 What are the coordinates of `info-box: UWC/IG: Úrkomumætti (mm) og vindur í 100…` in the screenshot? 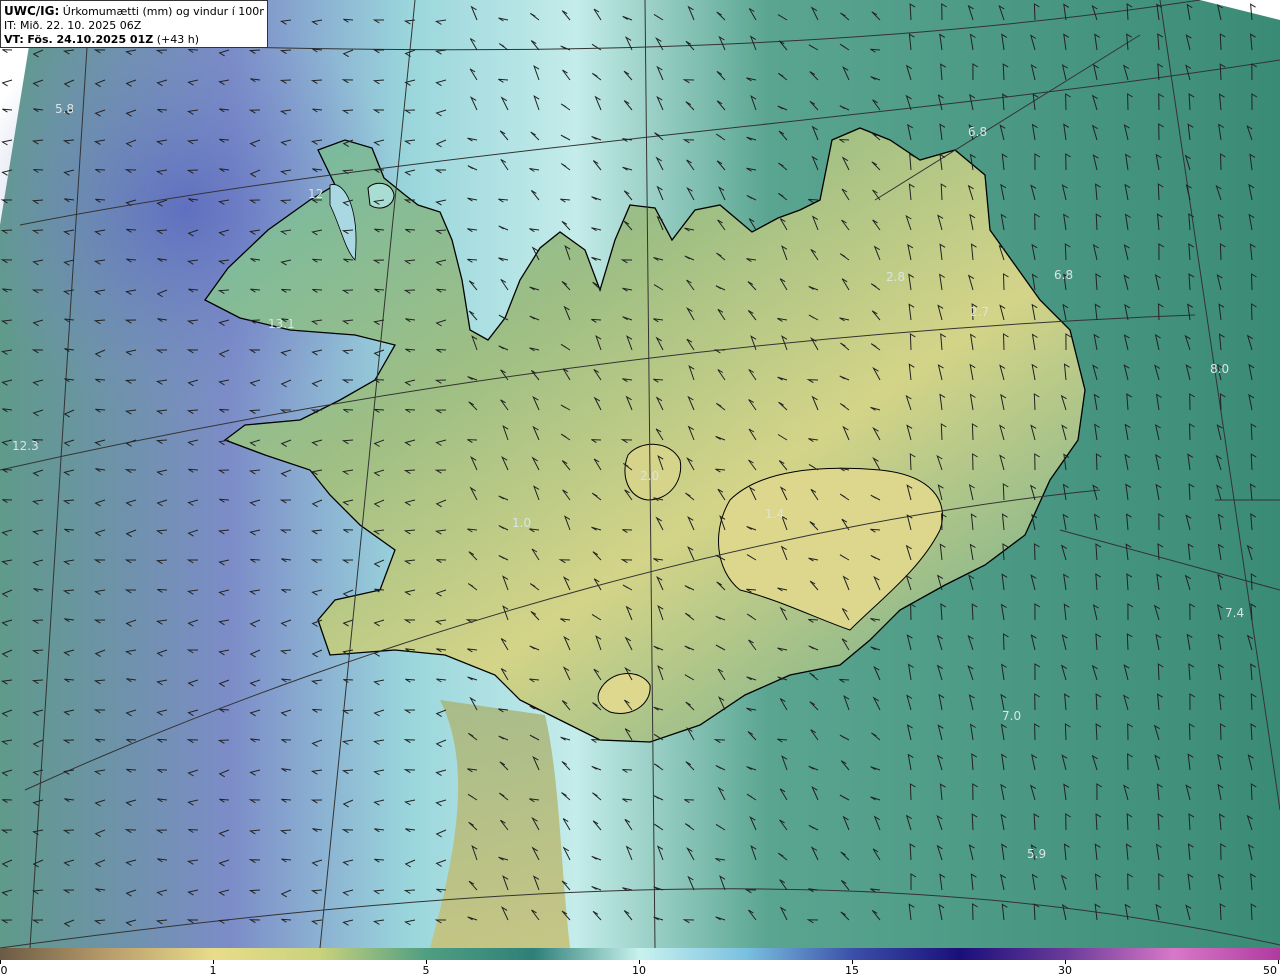 It's located at (134, 24).